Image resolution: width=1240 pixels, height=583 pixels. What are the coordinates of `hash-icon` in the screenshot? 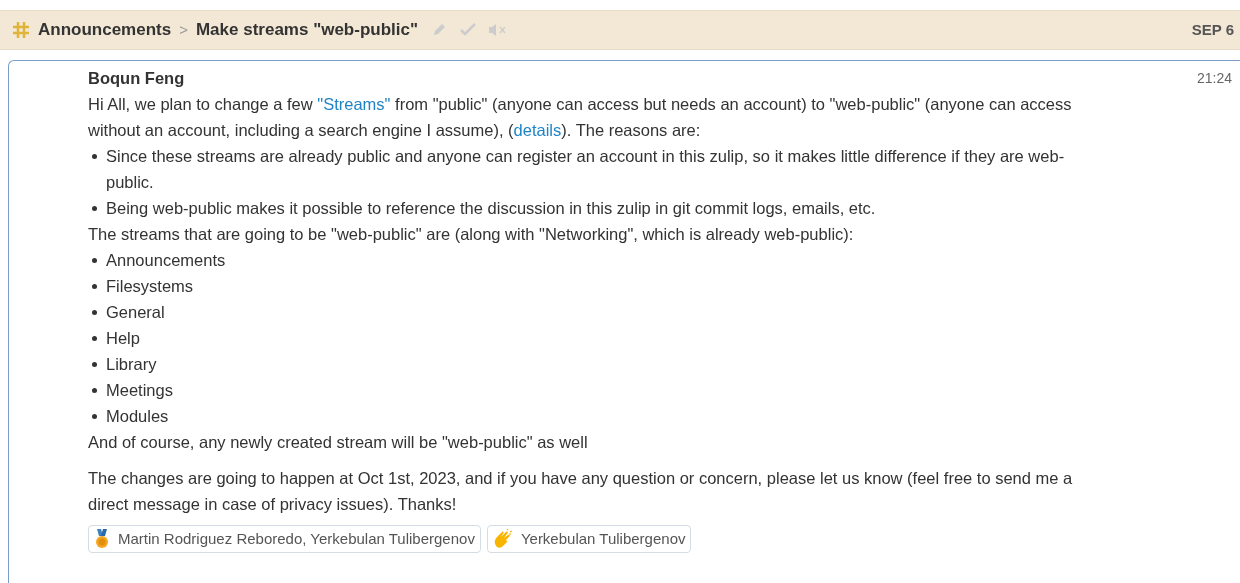 It's located at (21, 30).